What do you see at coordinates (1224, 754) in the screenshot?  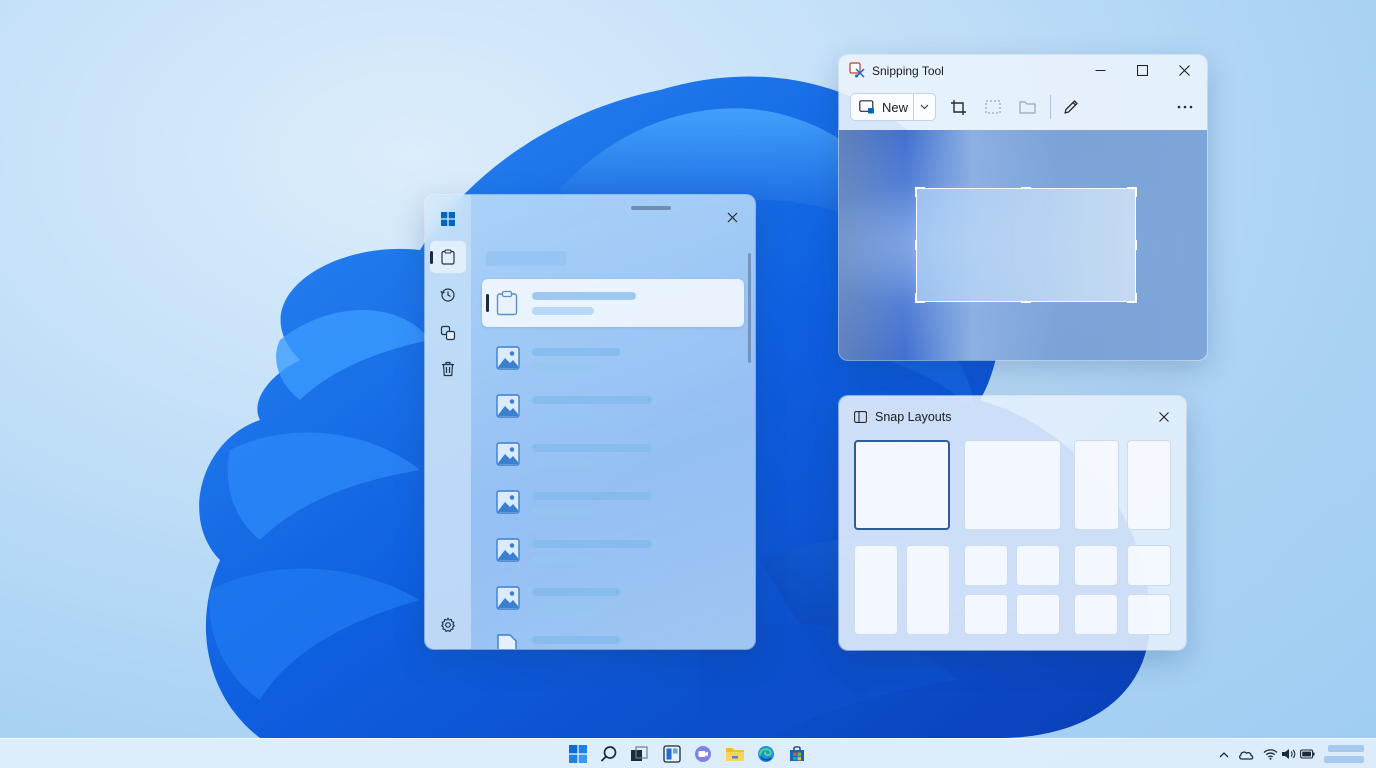 I see `show-hidden-icons-button` at bounding box center [1224, 754].